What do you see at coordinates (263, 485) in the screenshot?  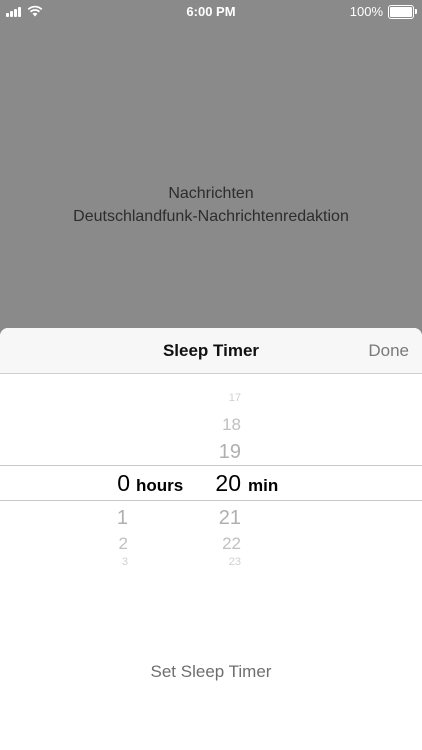 I see `minutes-unit-label: min` at bounding box center [263, 485].